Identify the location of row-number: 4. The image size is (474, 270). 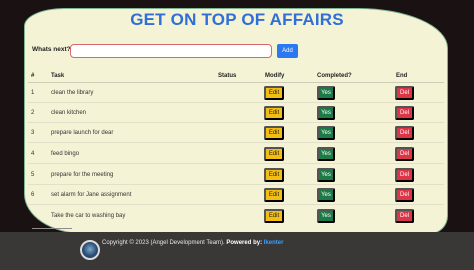
(33, 154).